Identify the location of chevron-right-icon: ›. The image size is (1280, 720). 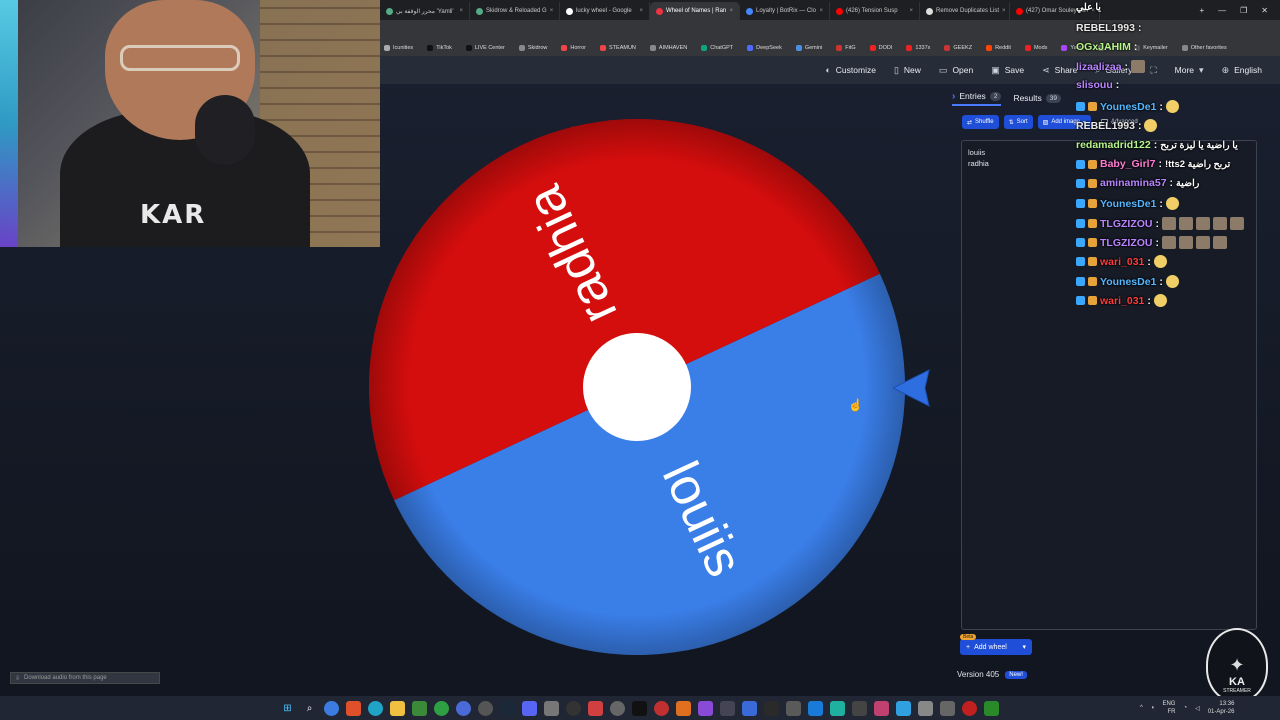
(953, 96).